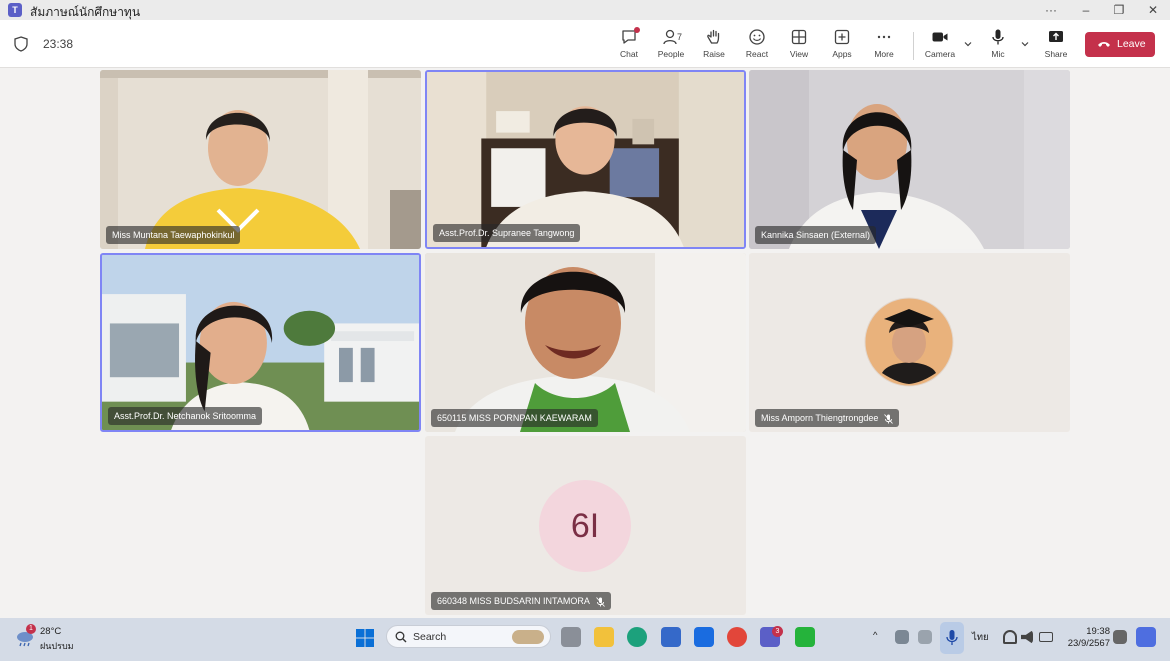 Image resolution: width=1170 pixels, height=661 pixels. I want to click on teams-app-icon: T, so click(15, 10).